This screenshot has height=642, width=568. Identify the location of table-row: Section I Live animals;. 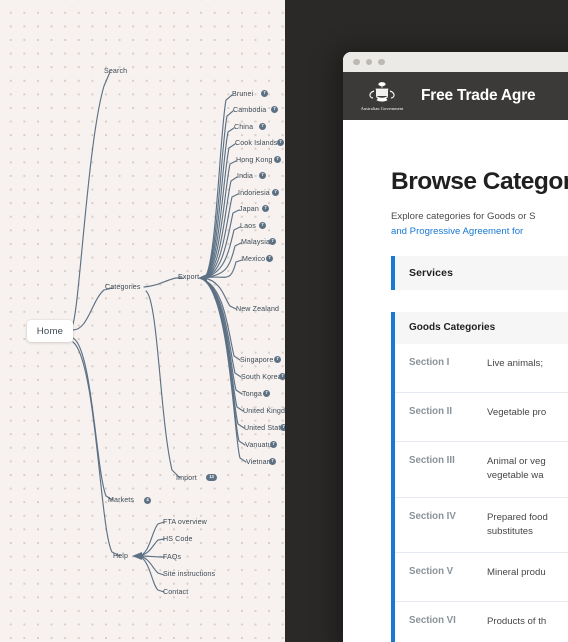
(481, 368).